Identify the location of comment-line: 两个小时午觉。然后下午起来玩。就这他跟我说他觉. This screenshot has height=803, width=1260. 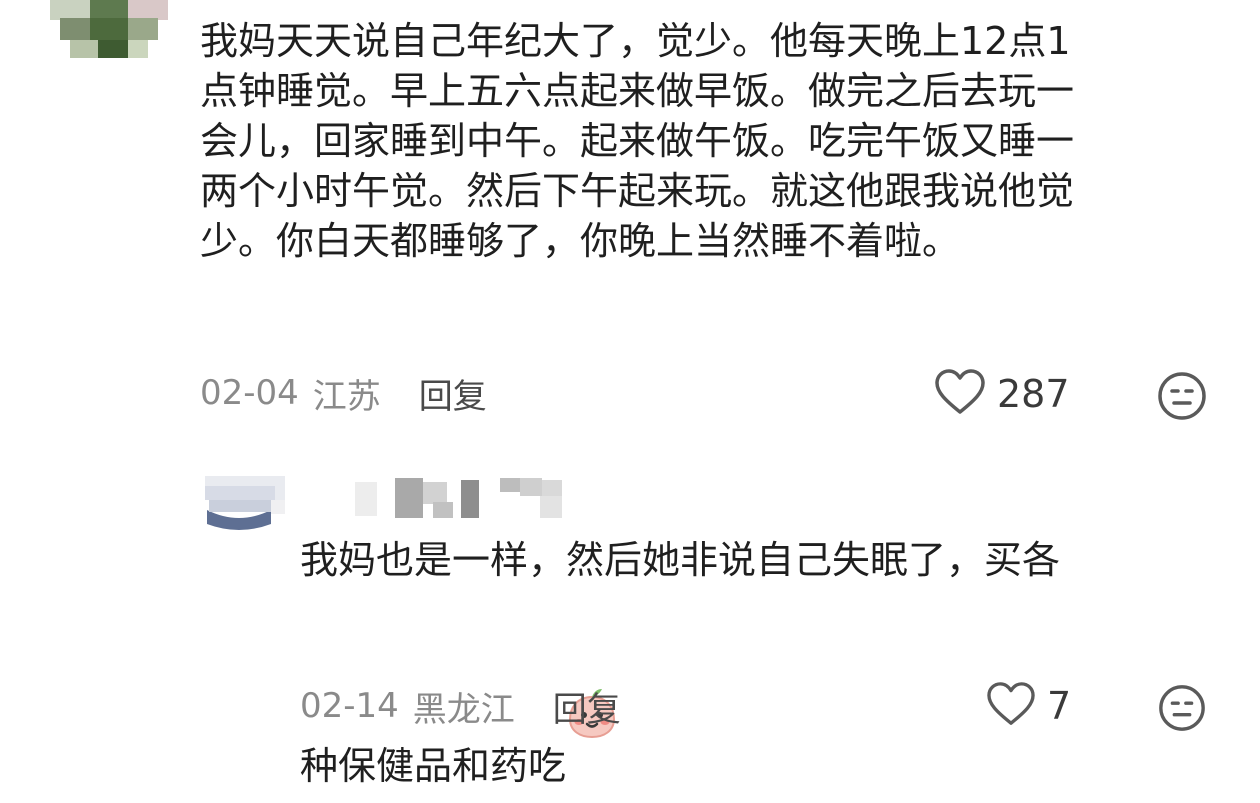
(637, 191).